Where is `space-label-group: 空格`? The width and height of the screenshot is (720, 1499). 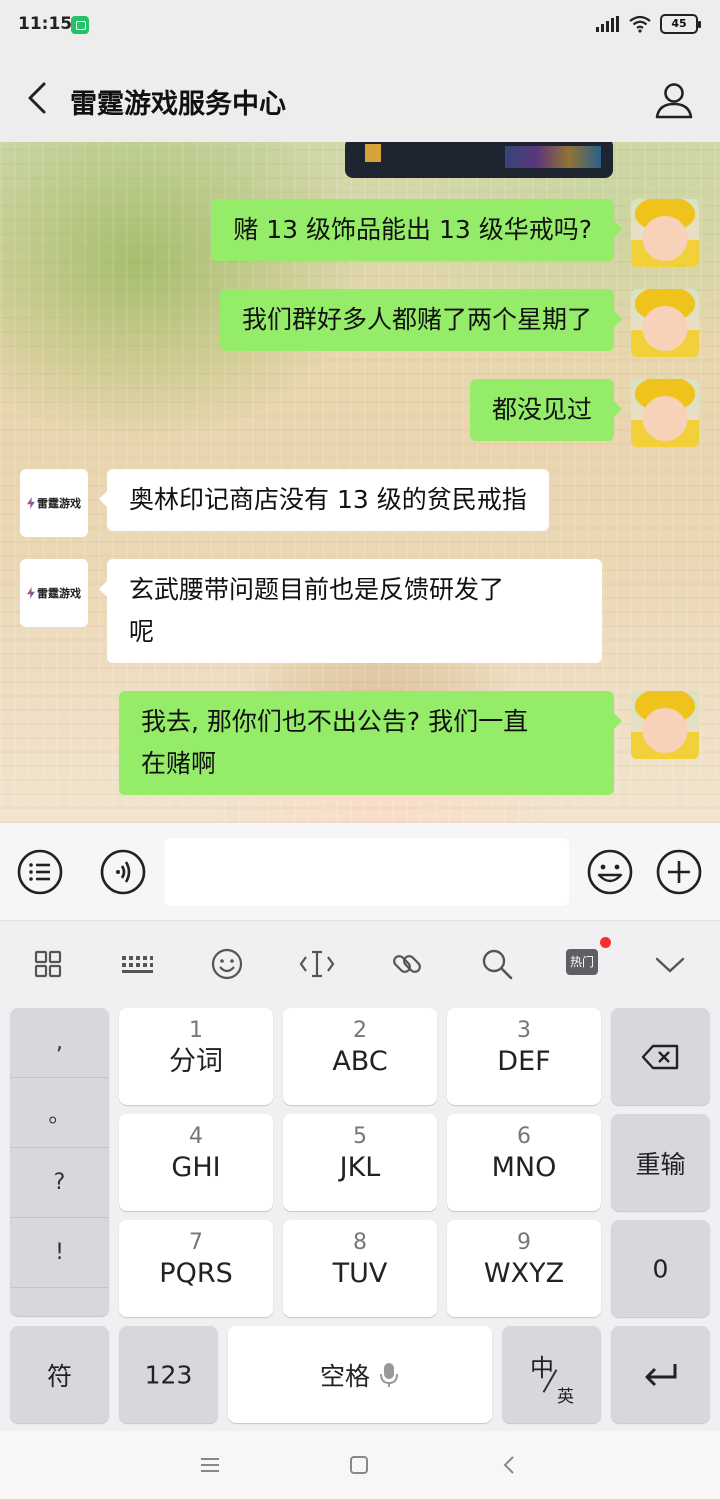 space-label-group: 空格 is located at coordinates (360, 1375).